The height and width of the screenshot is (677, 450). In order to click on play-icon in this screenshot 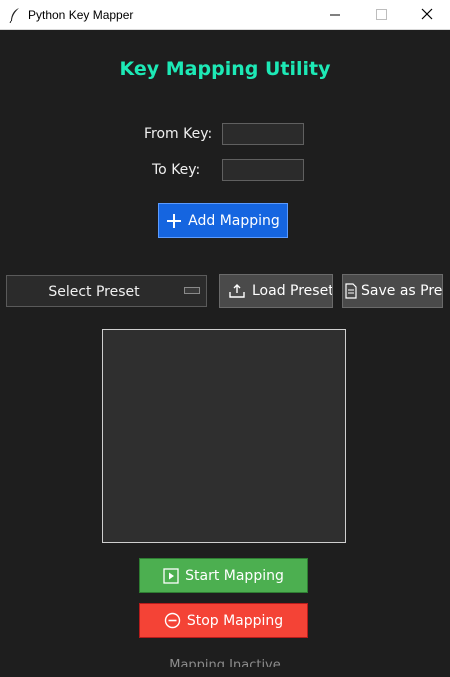, I will do `click(171, 575)`.